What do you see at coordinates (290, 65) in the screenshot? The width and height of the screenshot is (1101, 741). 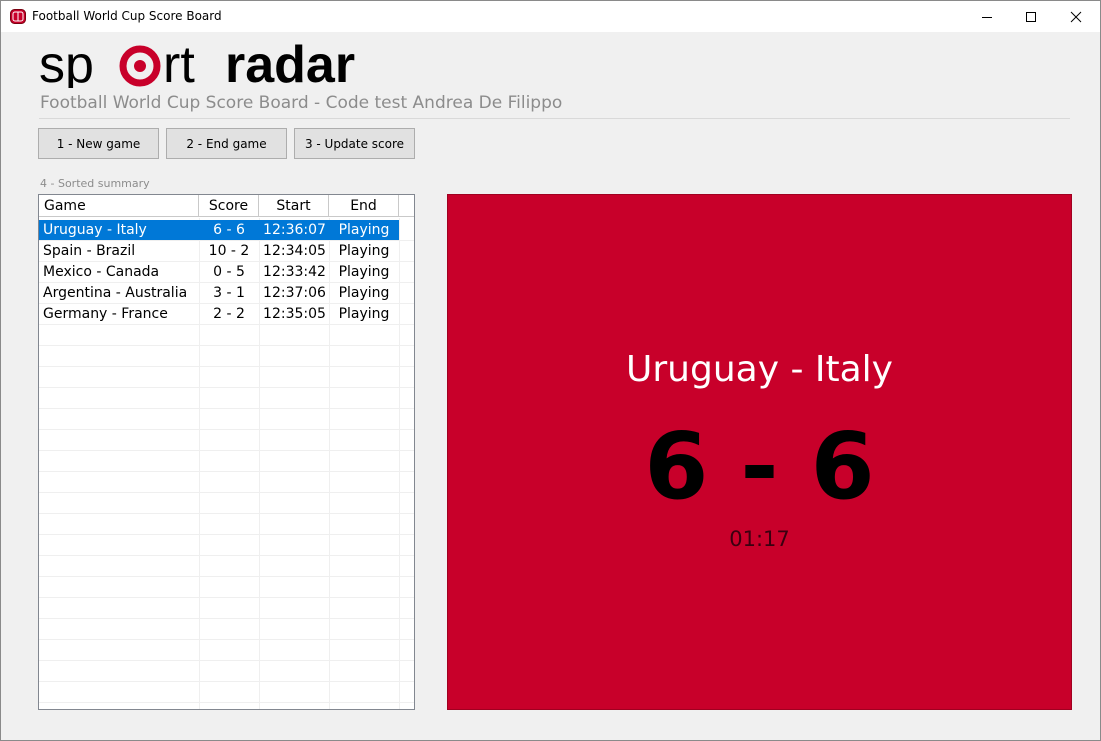 I see `logo-text-radar: radar` at bounding box center [290, 65].